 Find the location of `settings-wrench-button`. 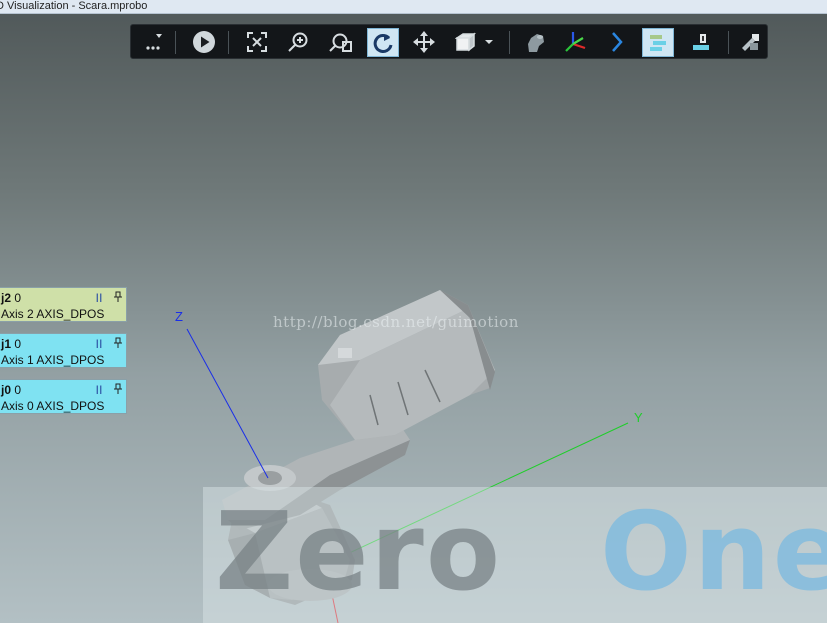

settings-wrench-button is located at coordinates (751, 42).